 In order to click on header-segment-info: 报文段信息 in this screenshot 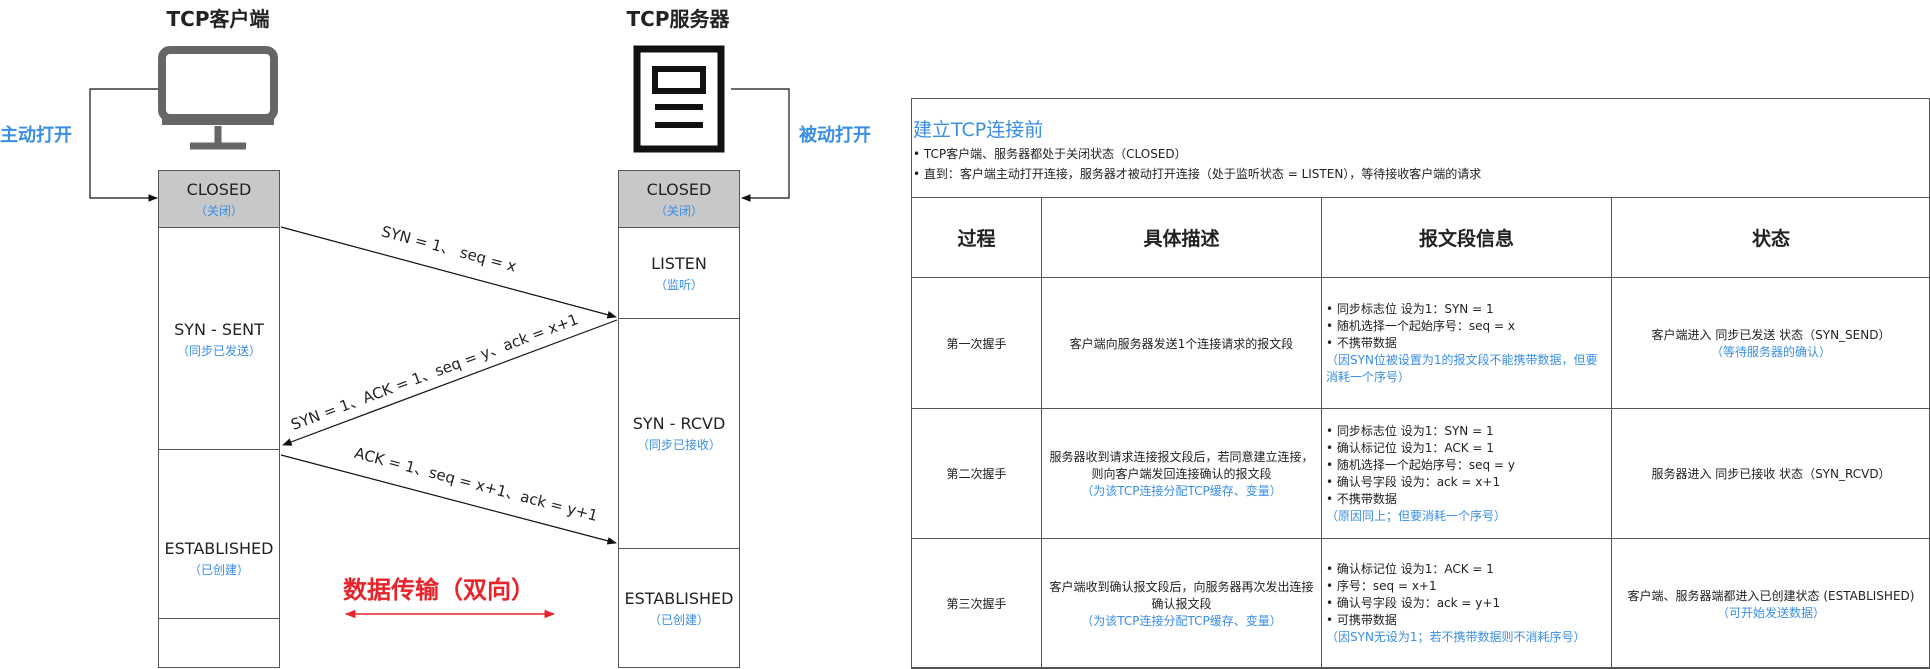, I will do `click(1467, 238)`.